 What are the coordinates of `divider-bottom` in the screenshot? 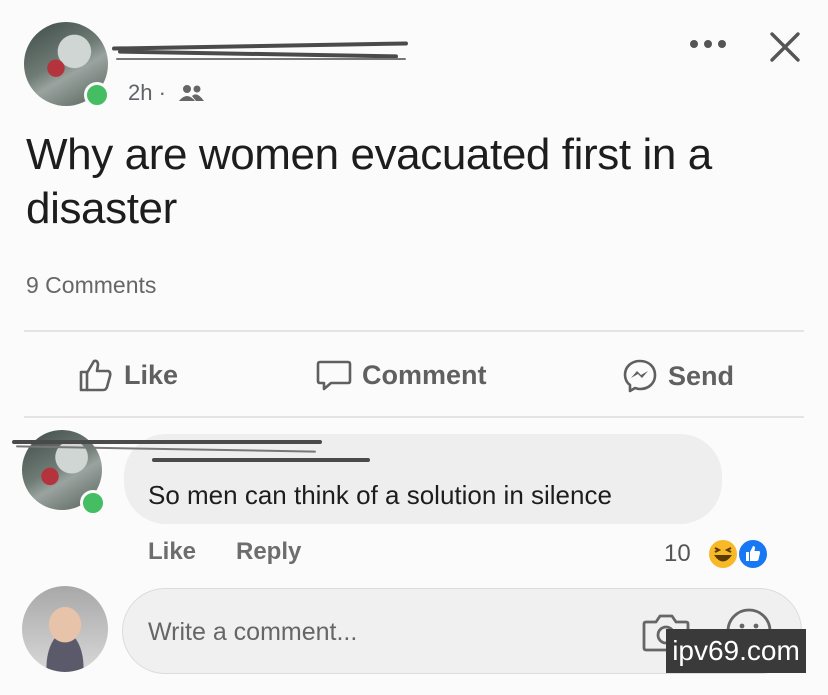 It's located at (414, 417).